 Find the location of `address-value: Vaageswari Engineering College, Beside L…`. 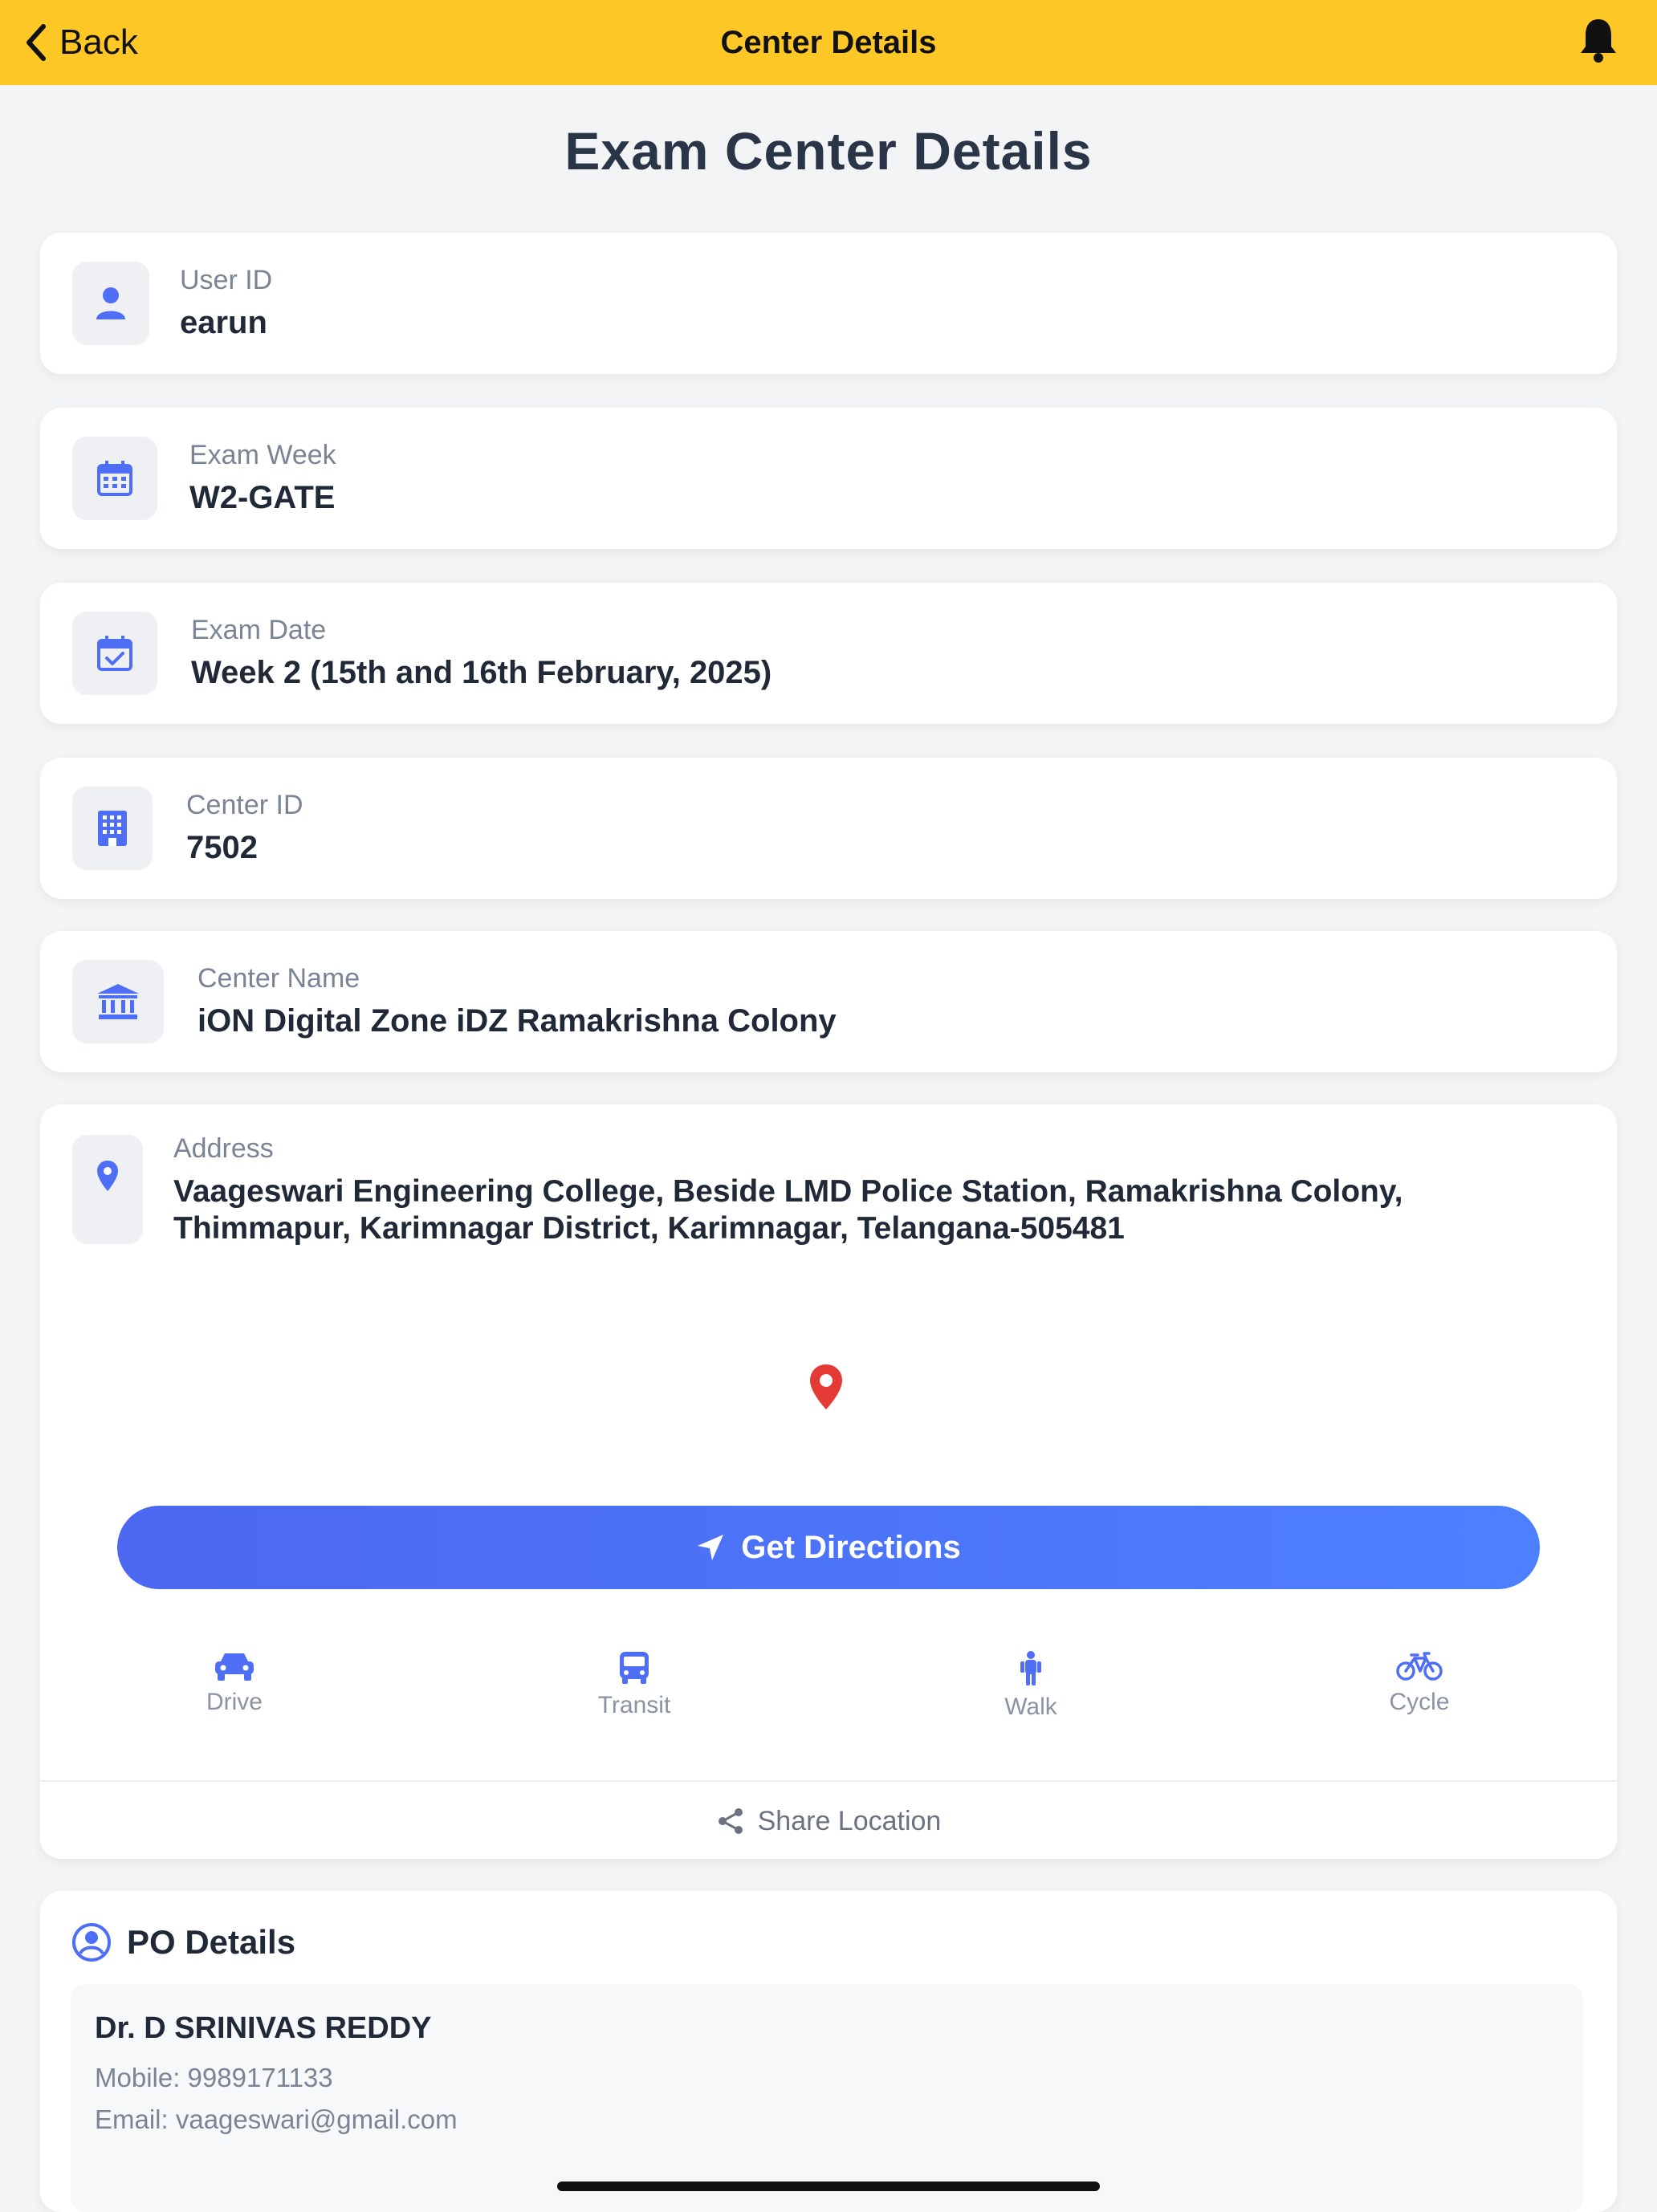

address-value: Vaageswari Engineering College, Beside L… is located at coordinates (788, 1210).